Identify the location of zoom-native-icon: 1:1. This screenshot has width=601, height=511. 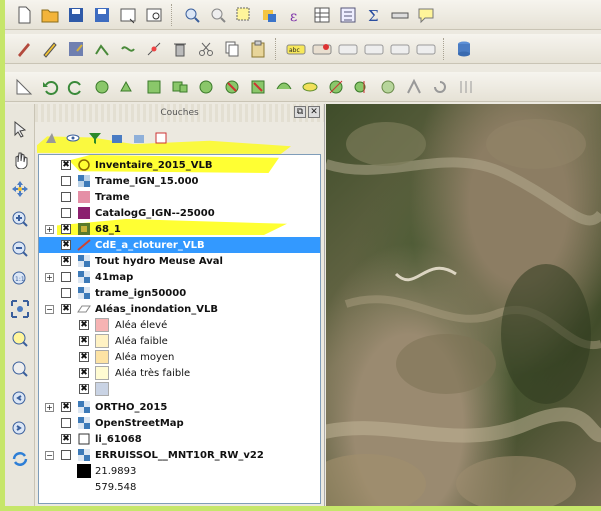
(20, 279).